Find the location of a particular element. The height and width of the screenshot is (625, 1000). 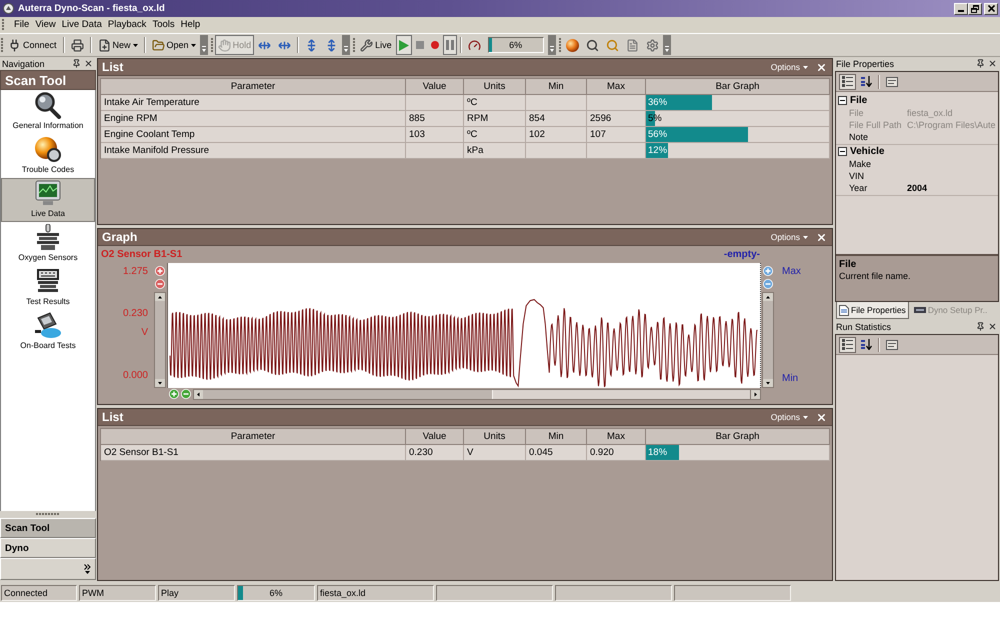

category-list-icon is located at coordinates (847, 81).